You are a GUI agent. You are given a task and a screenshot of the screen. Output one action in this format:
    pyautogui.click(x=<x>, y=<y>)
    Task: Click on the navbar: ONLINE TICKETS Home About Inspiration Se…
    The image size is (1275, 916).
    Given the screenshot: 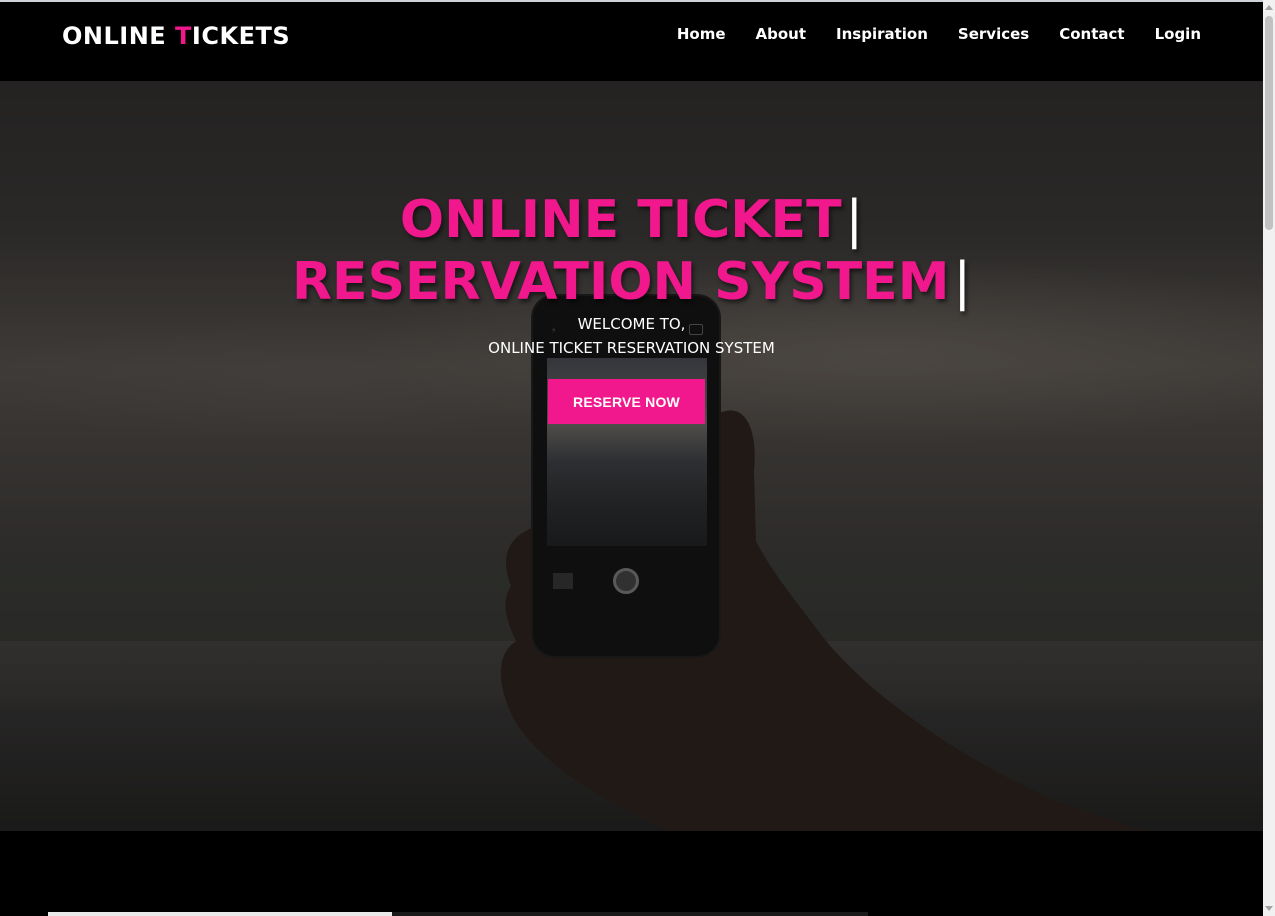 What is the action you would take?
    pyautogui.click(x=631, y=41)
    